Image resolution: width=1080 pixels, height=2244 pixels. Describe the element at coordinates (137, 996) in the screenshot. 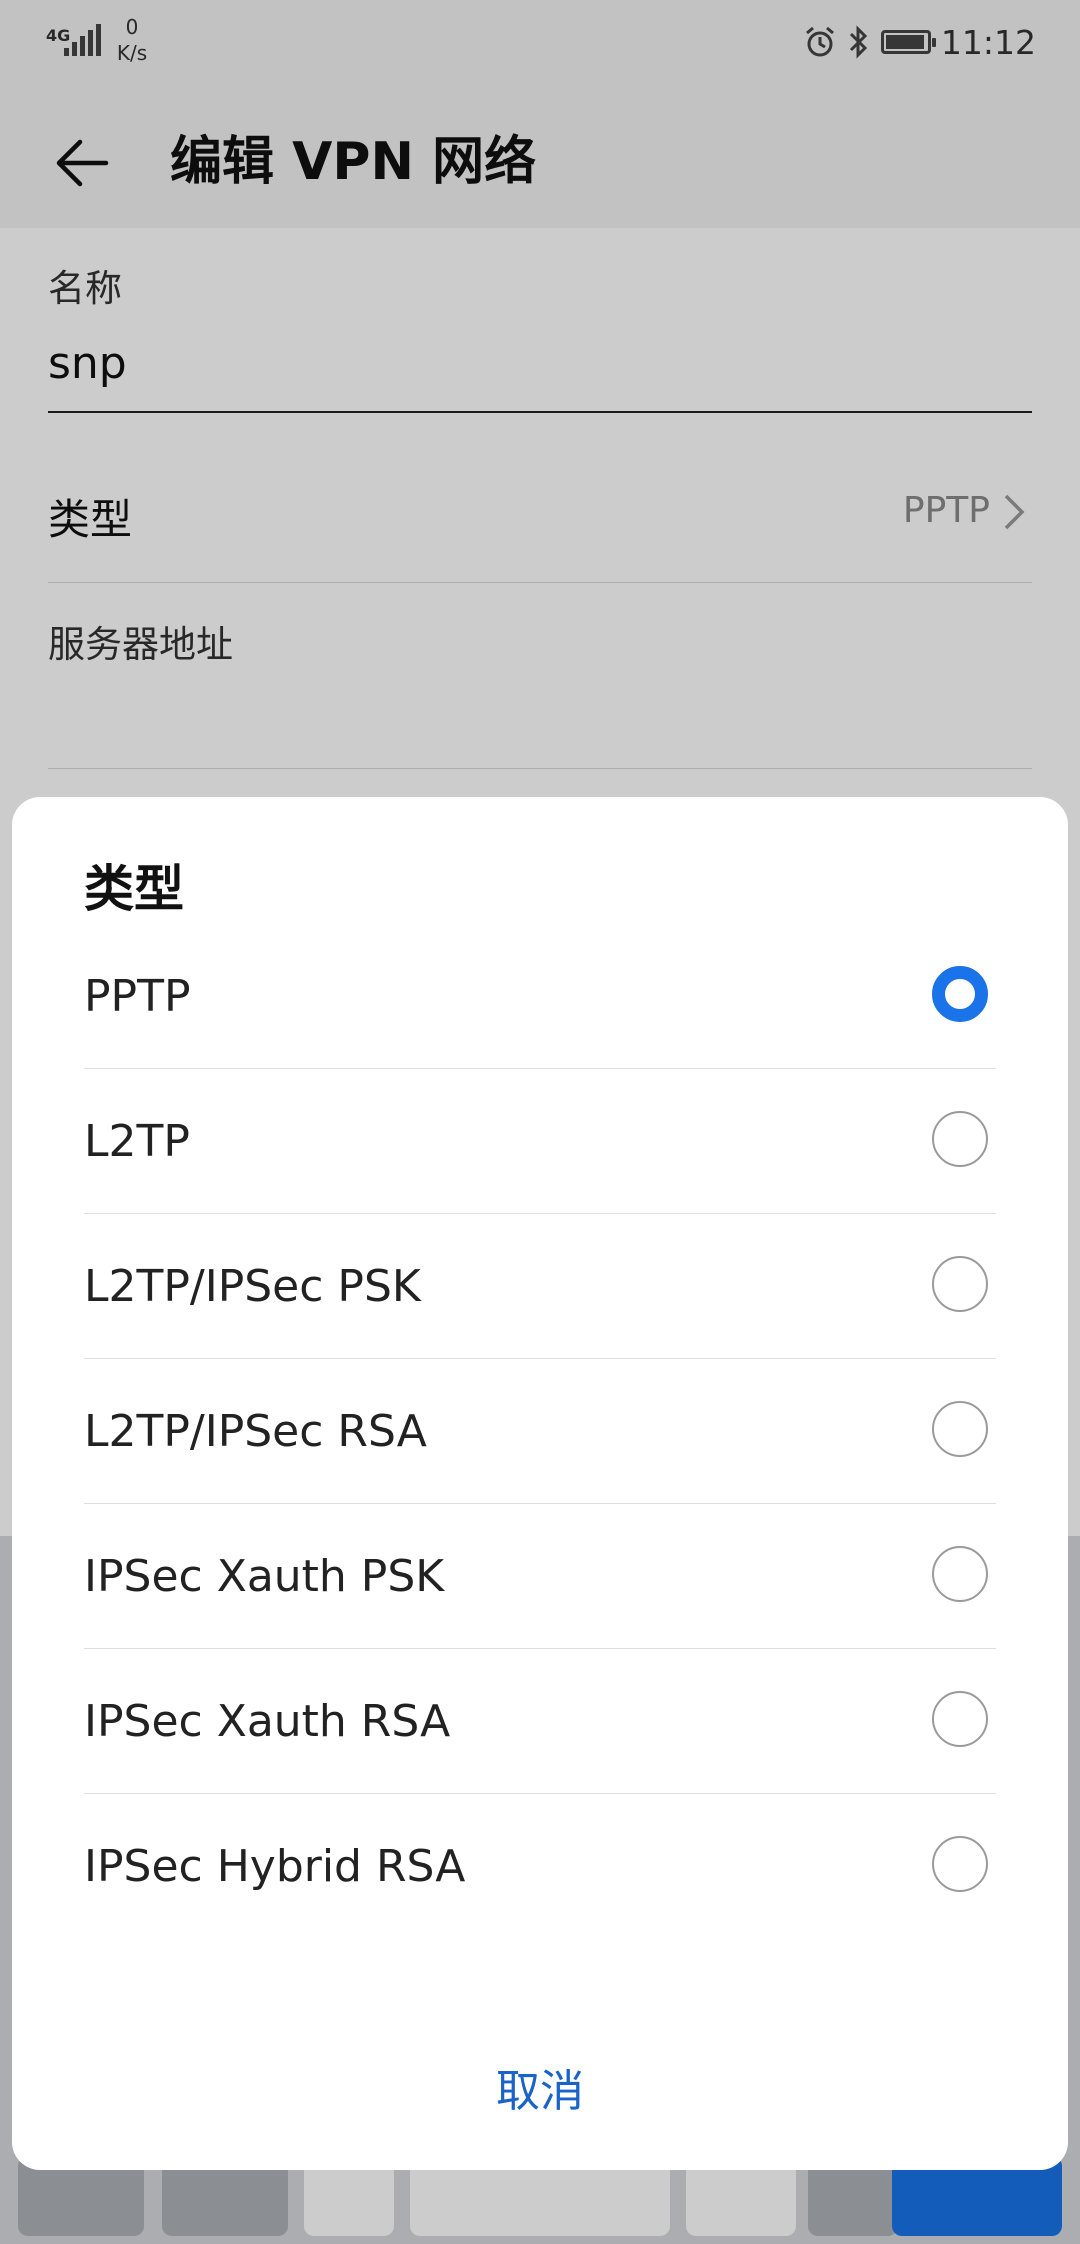

I see `option-label: PPTP` at that location.